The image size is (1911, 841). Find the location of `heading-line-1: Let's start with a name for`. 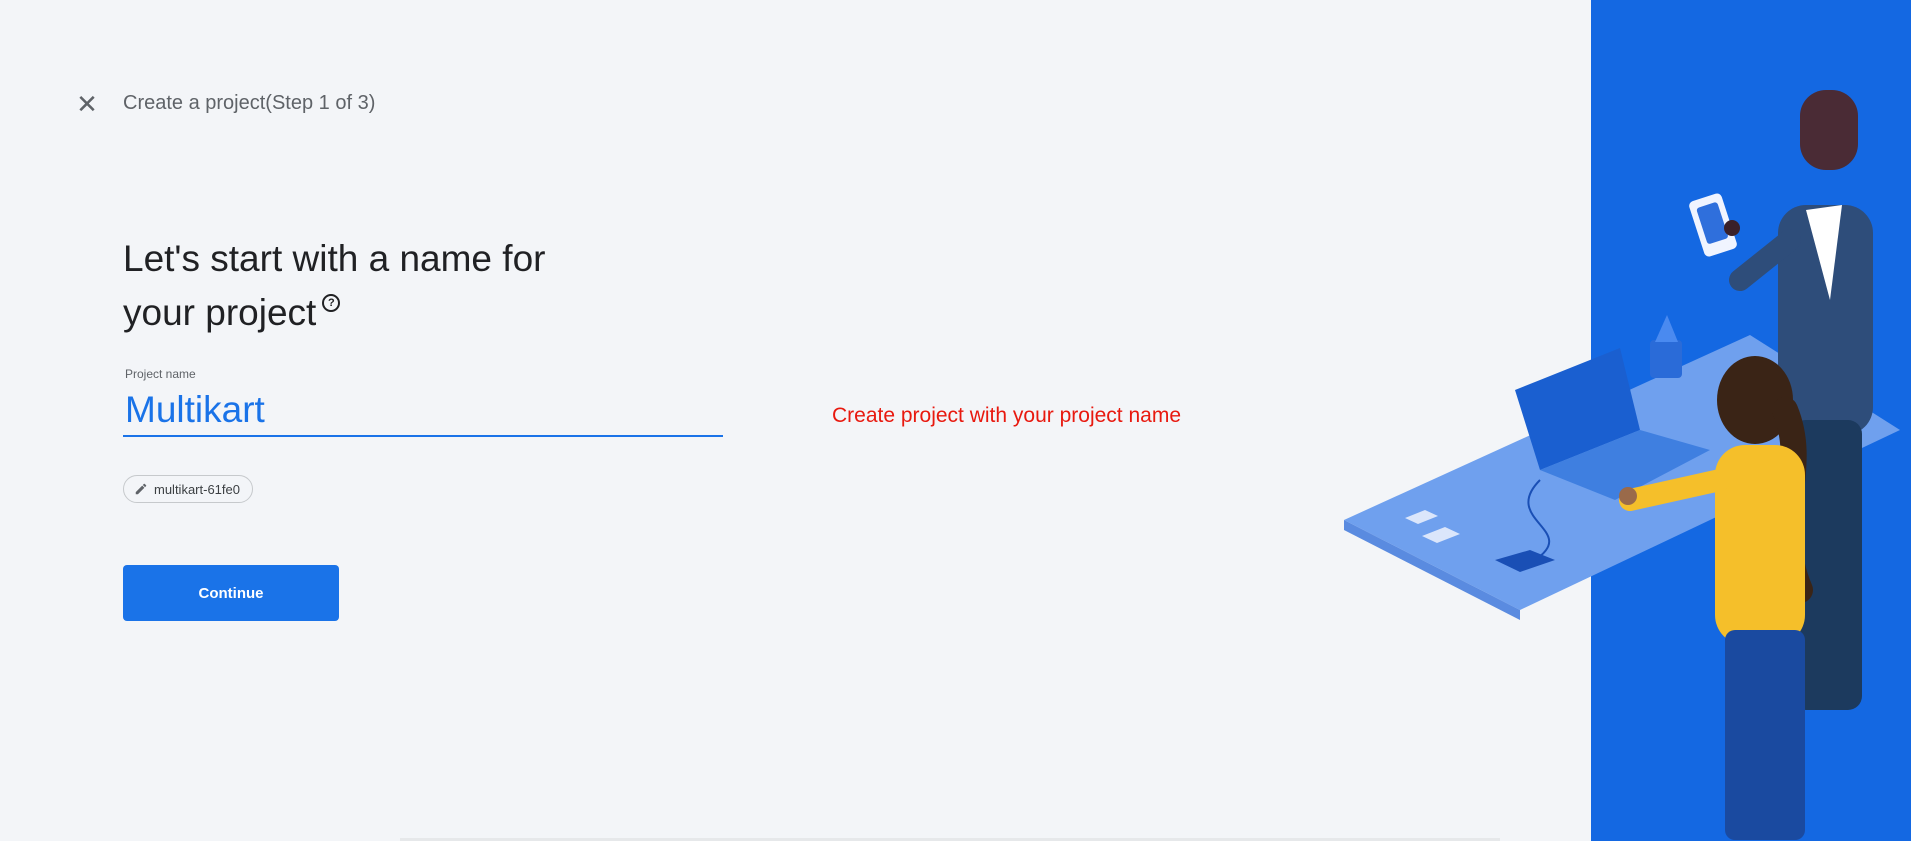

heading-line-1: Let's start with a name for is located at coordinates (334, 258).